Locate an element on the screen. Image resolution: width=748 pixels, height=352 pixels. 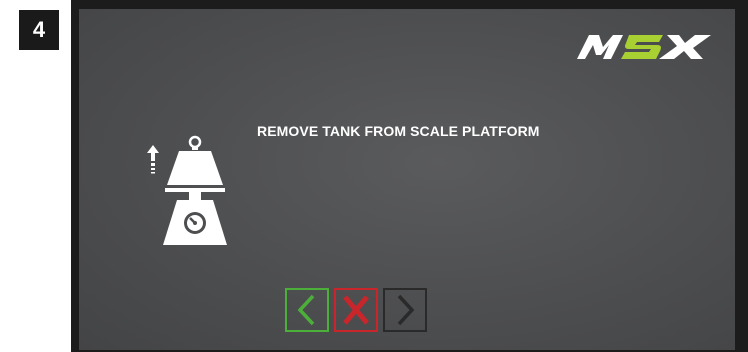
next-button is located at coordinates (405, 310).